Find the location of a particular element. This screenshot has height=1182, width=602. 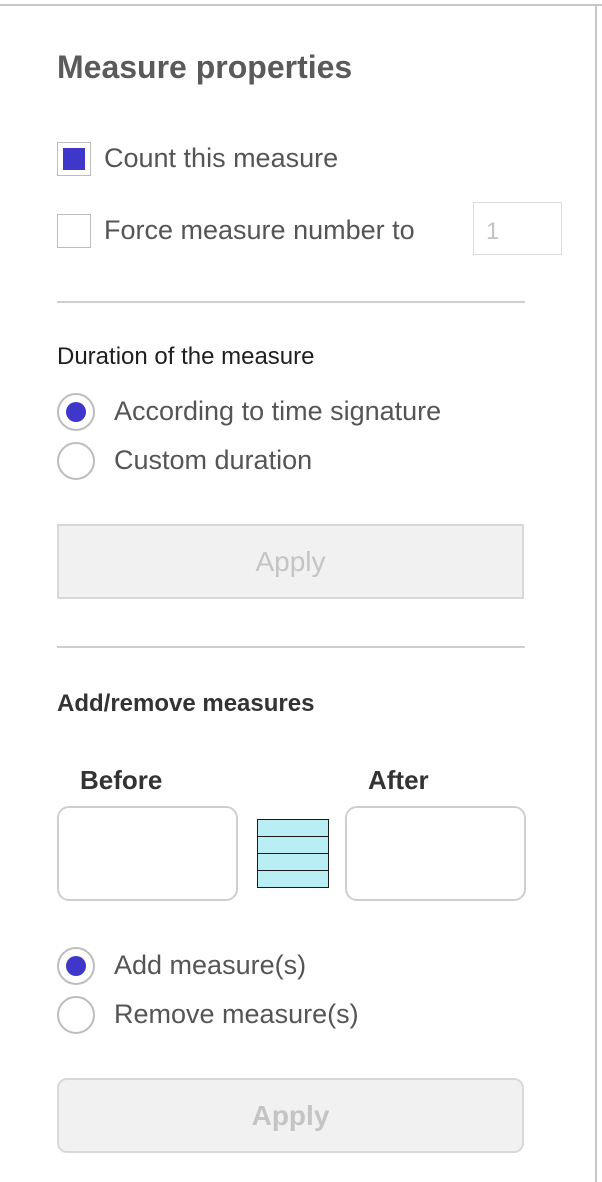

force-number-label: Force measure number to is located at coordinates (259, 230).